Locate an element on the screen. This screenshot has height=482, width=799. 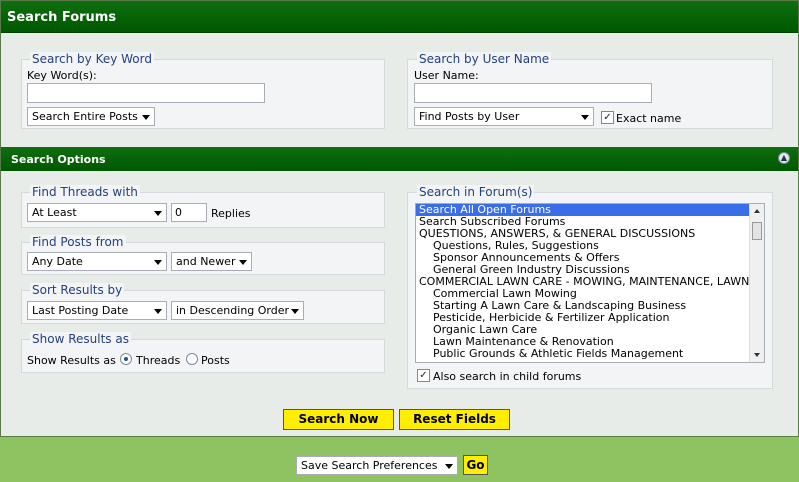
forums-legend: Search in Forum(s) is located at coordinates (476, 192).